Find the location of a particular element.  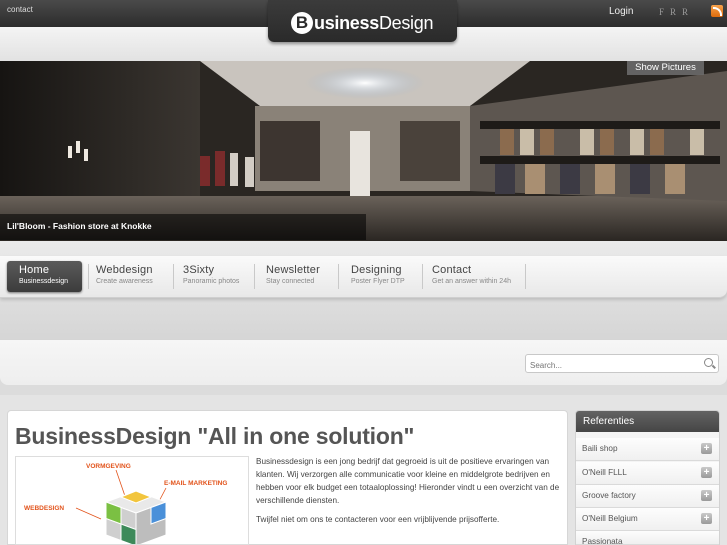

reference-label: Baili shop is located at coordinates (600, 448).